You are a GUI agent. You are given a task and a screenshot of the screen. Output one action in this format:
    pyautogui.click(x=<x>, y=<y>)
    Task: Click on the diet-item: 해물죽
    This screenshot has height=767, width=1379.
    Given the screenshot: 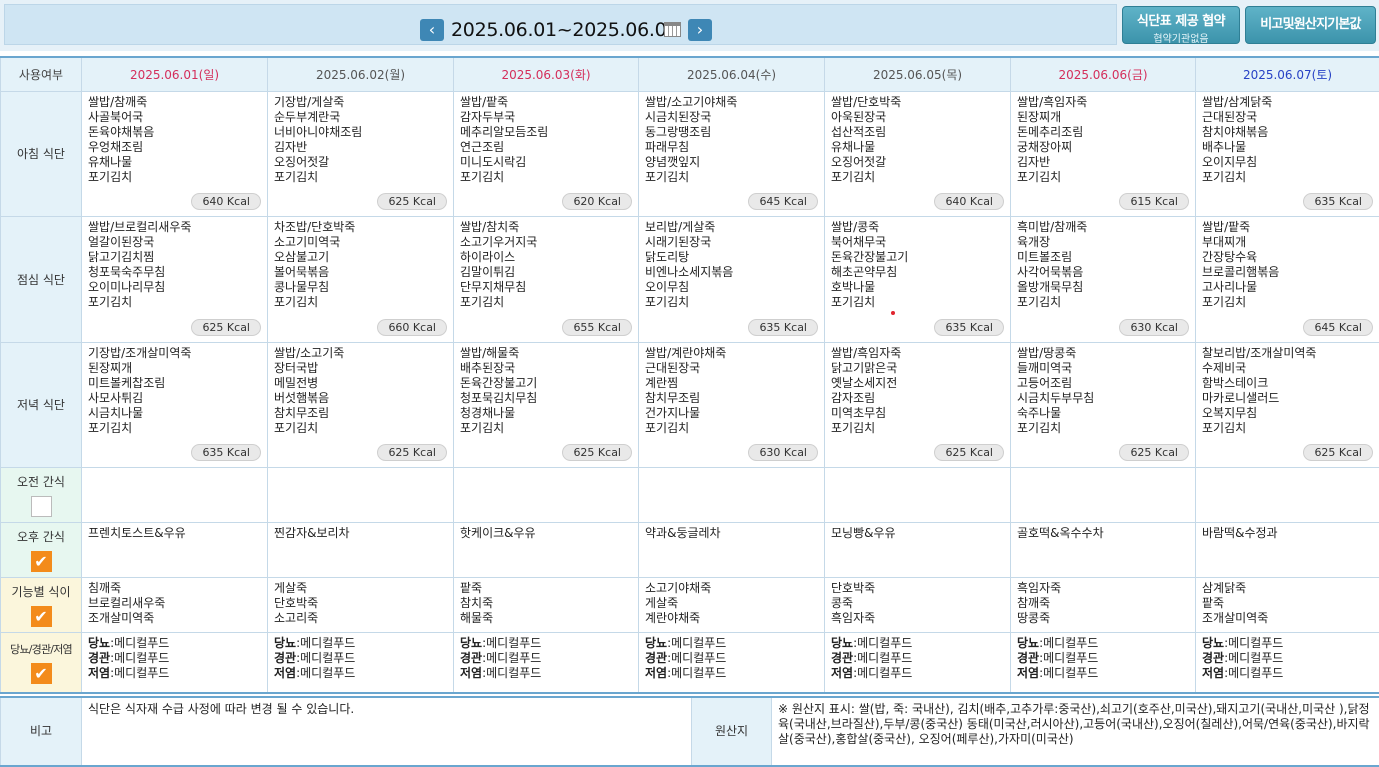 What is the action you would take?
    pyautogui.click(x=477, y=617)
    